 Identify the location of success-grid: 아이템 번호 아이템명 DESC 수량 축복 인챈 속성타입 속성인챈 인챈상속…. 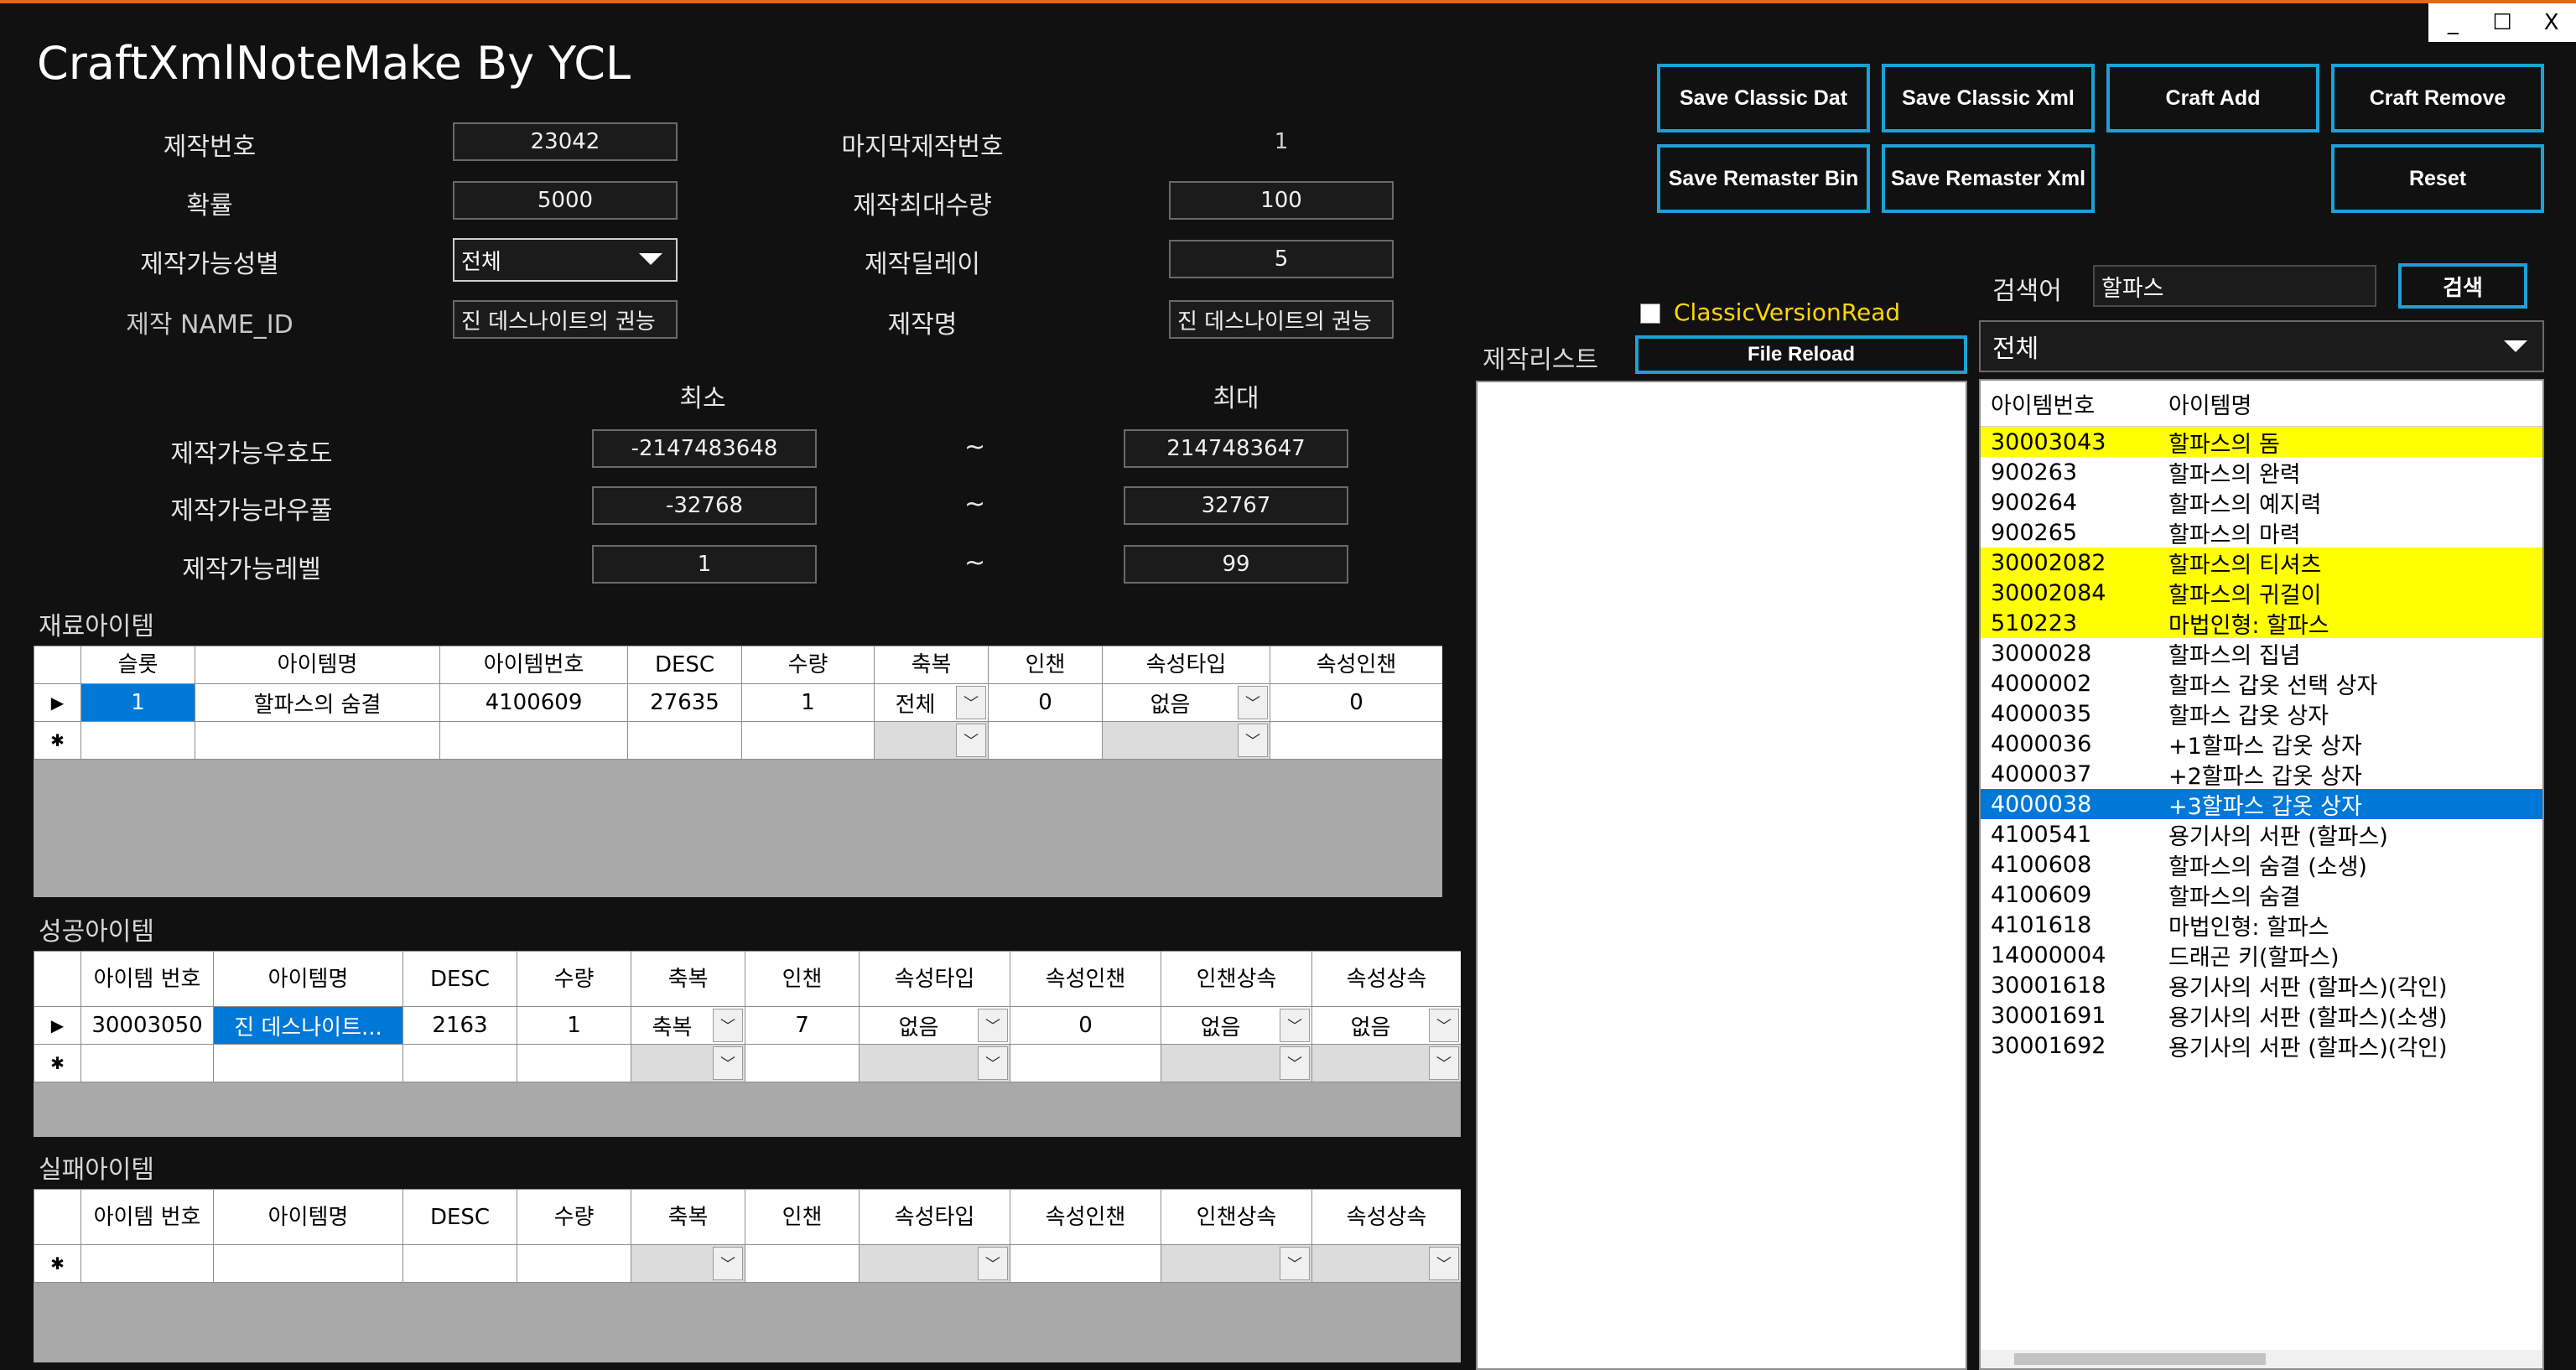
(747, 1044).